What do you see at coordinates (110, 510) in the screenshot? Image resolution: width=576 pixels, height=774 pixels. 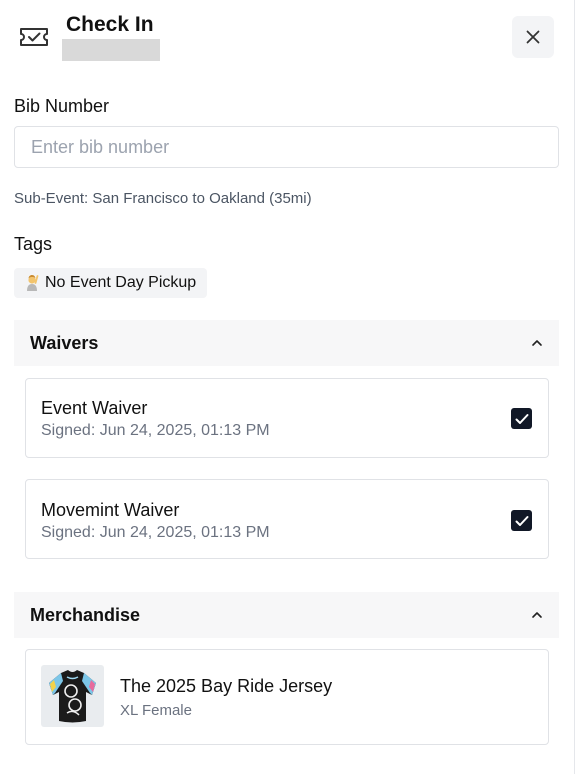 I see `waiver-title: Movemint Waiver` at bounding box center [110, 510].